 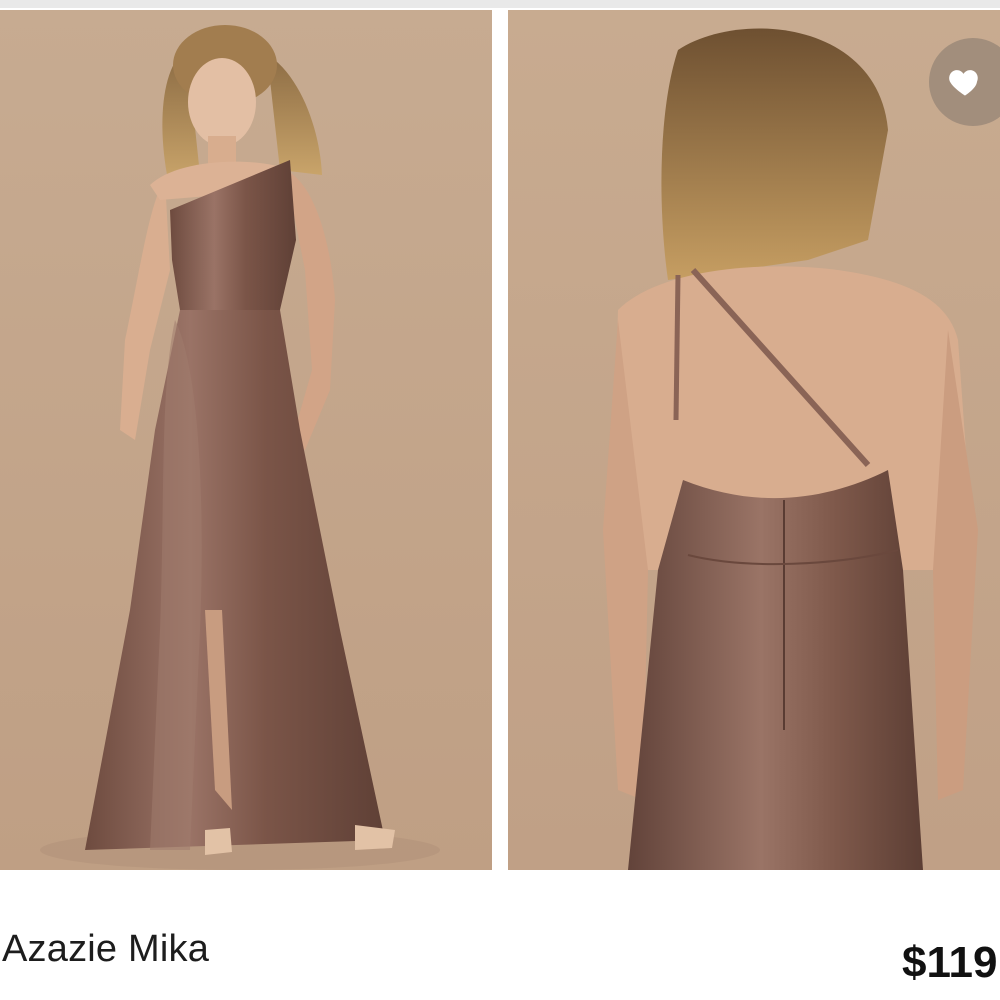 I want to click on heart-icon, so click(x=963, y=83).